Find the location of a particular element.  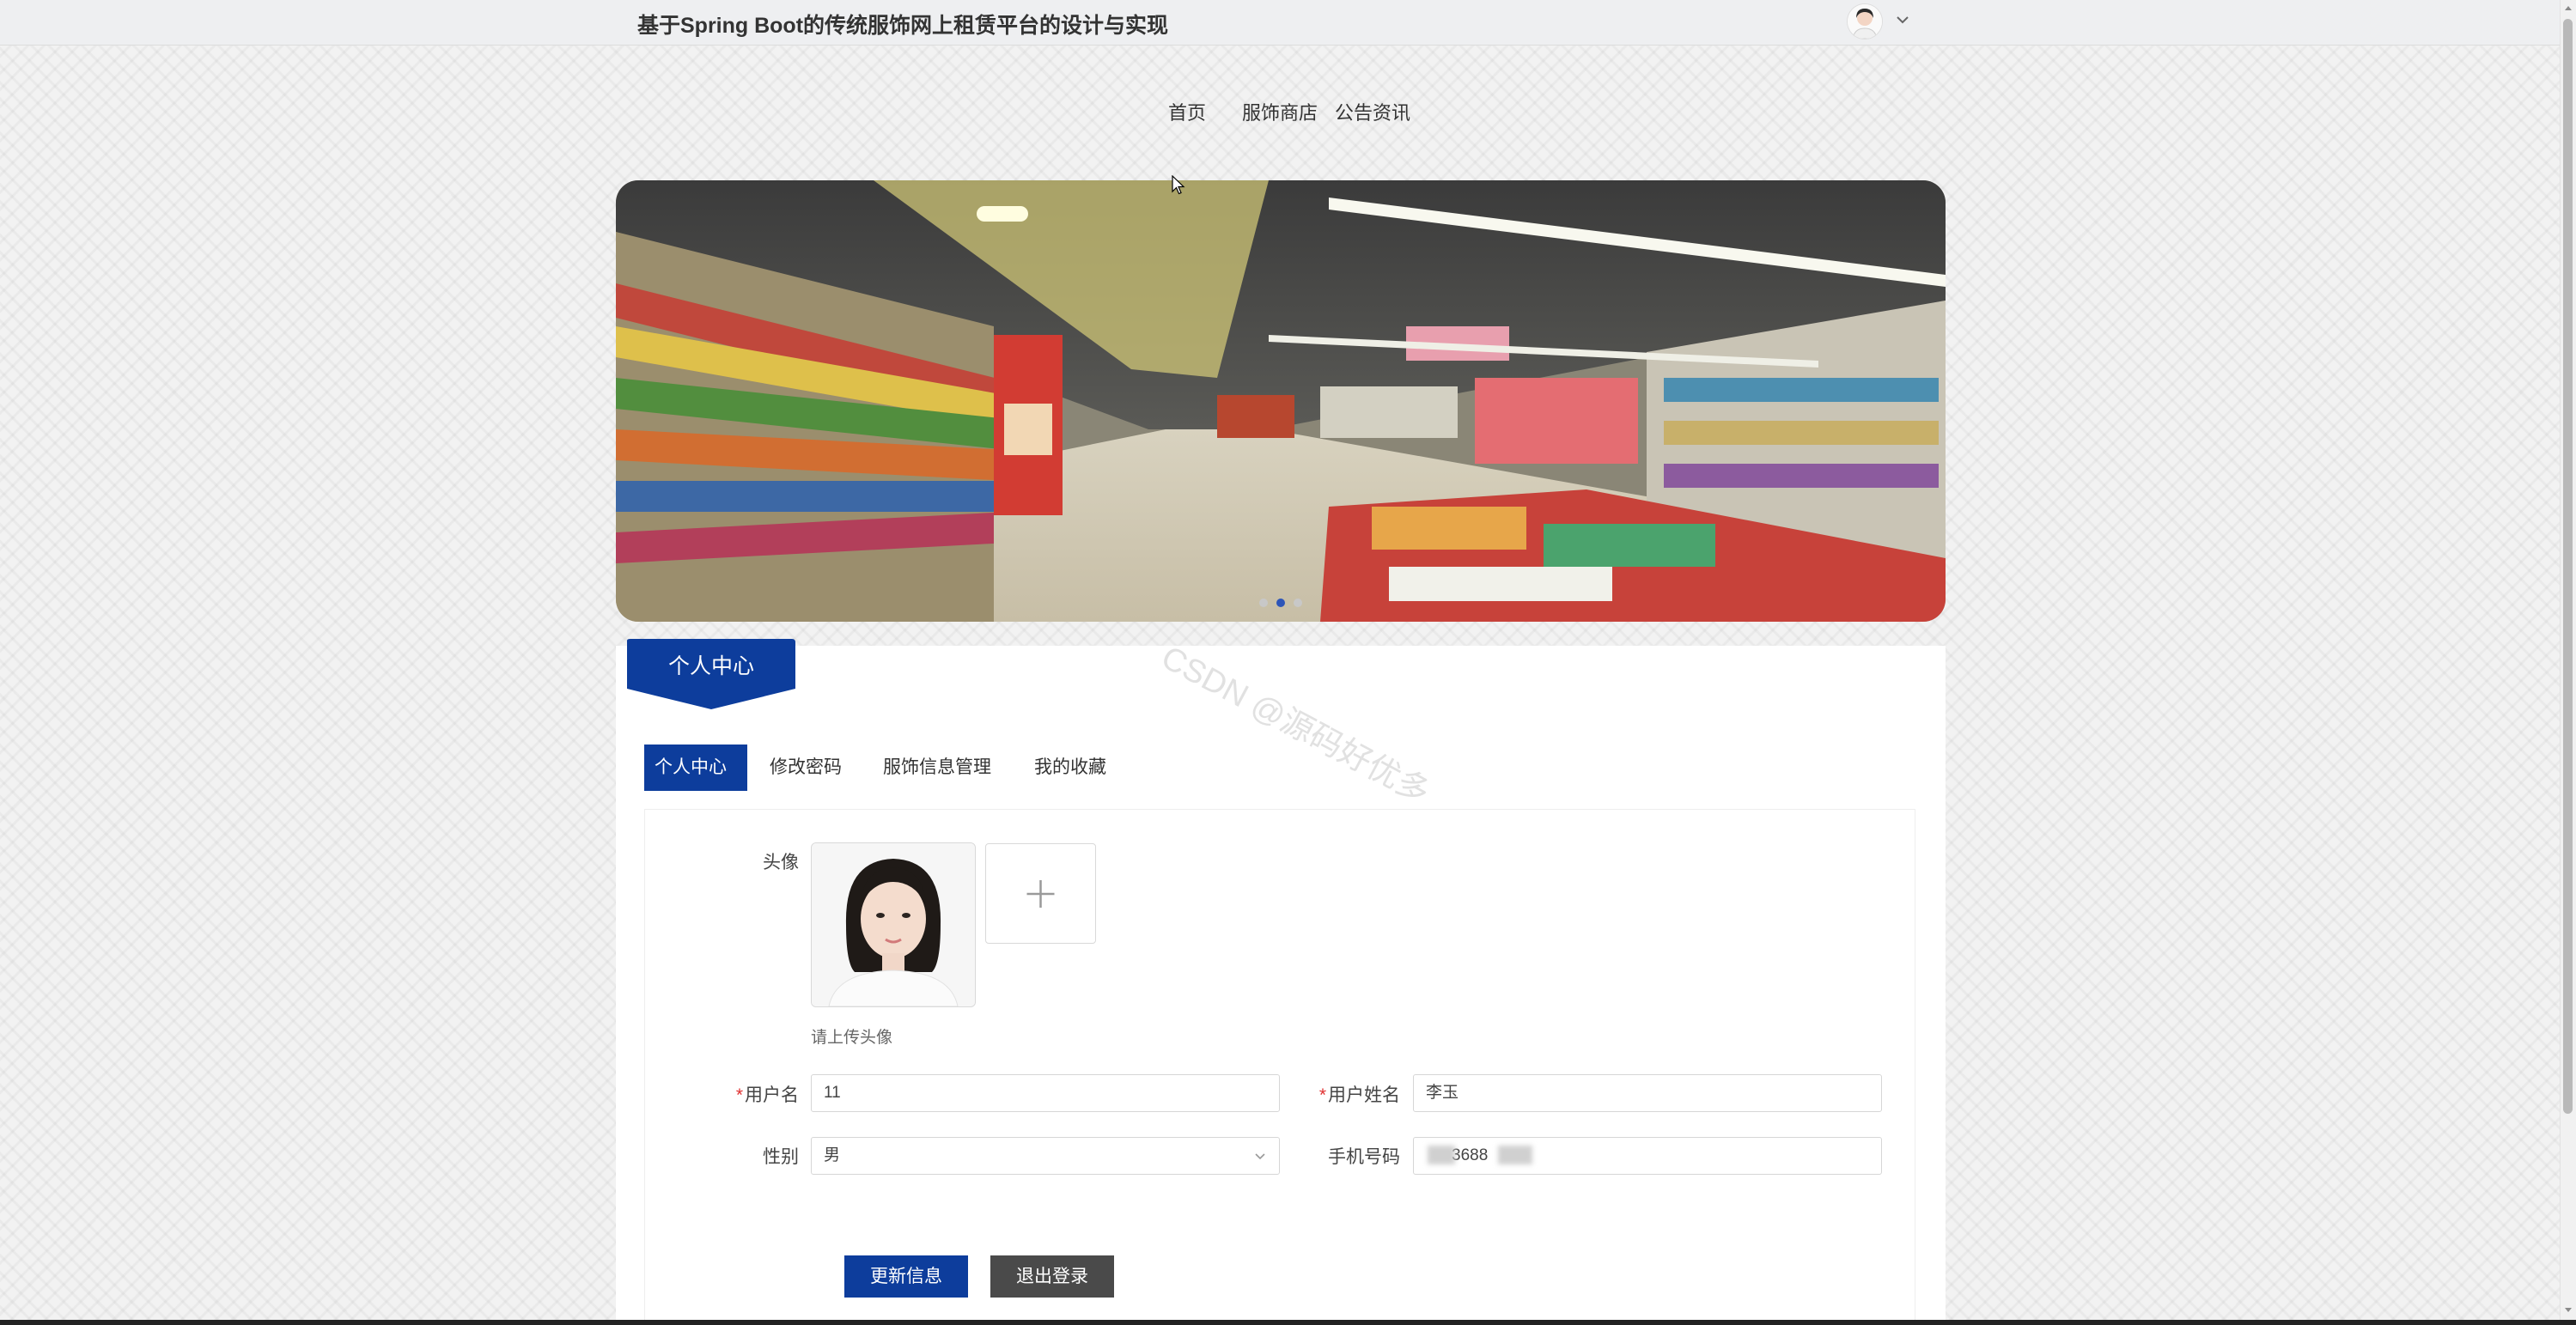

scroll-up-icon is located at coordinates (2568, 9).